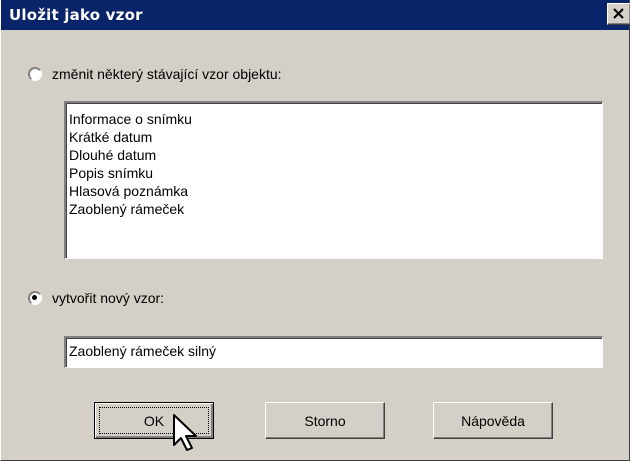 The image size is (630, 461). I want to click on modify-existing-radio, so click(35, 74).